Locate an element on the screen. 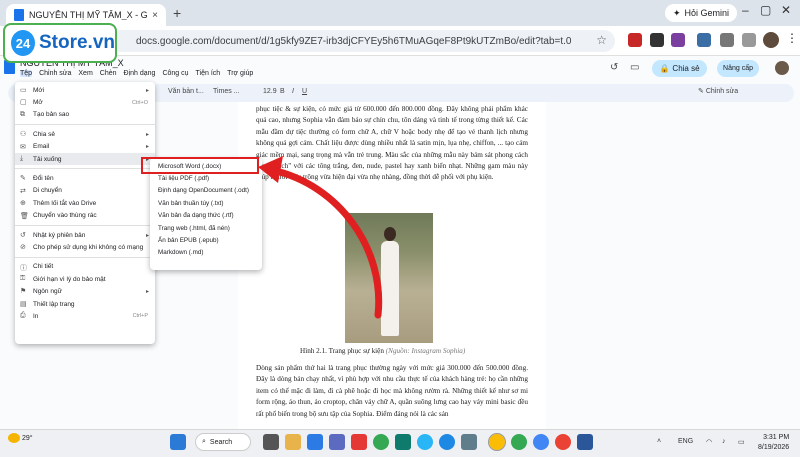  download-format-item: Markdown (.md) is located at coordinates (206, 253).